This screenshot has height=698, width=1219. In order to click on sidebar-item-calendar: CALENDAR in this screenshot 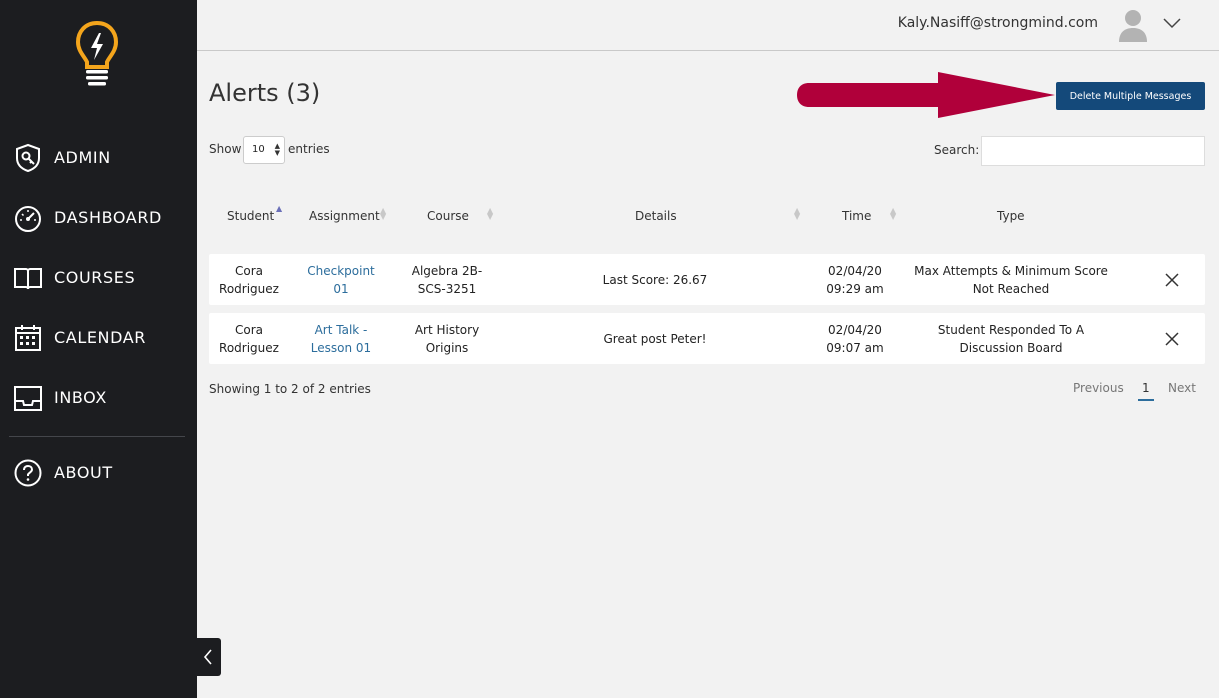, I will do `click(98, 338)`.